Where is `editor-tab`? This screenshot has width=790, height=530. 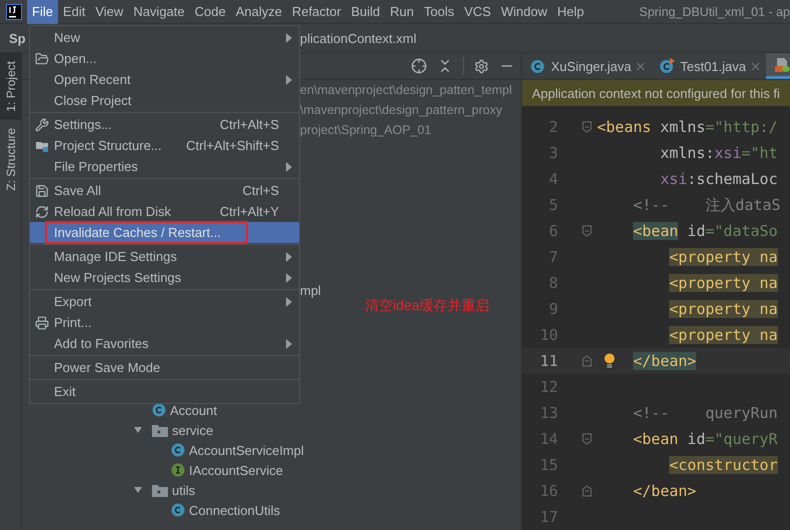
editor-tab is located at coordinates (778, 66).